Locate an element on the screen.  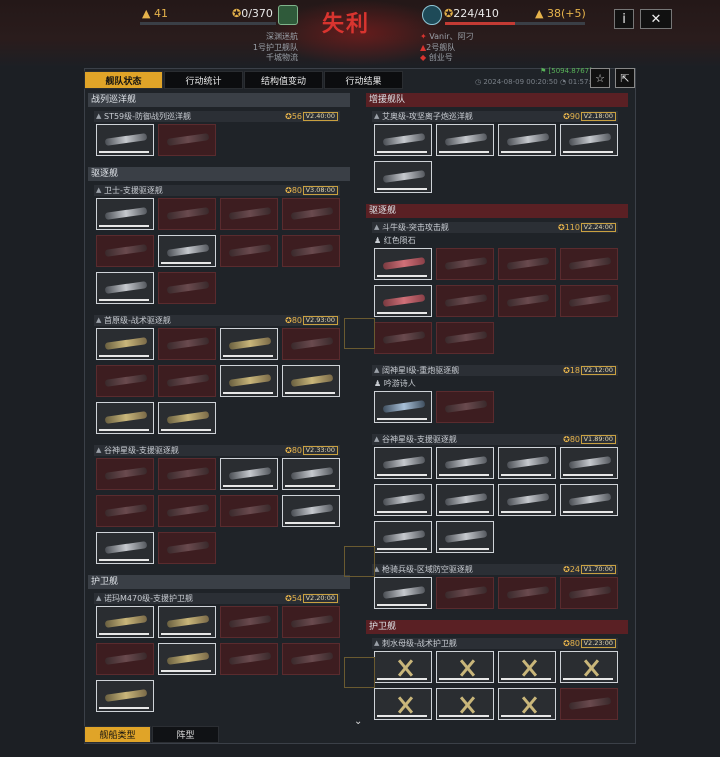
tab-action-results: 行动结果 is located at coordinates (363, 80).